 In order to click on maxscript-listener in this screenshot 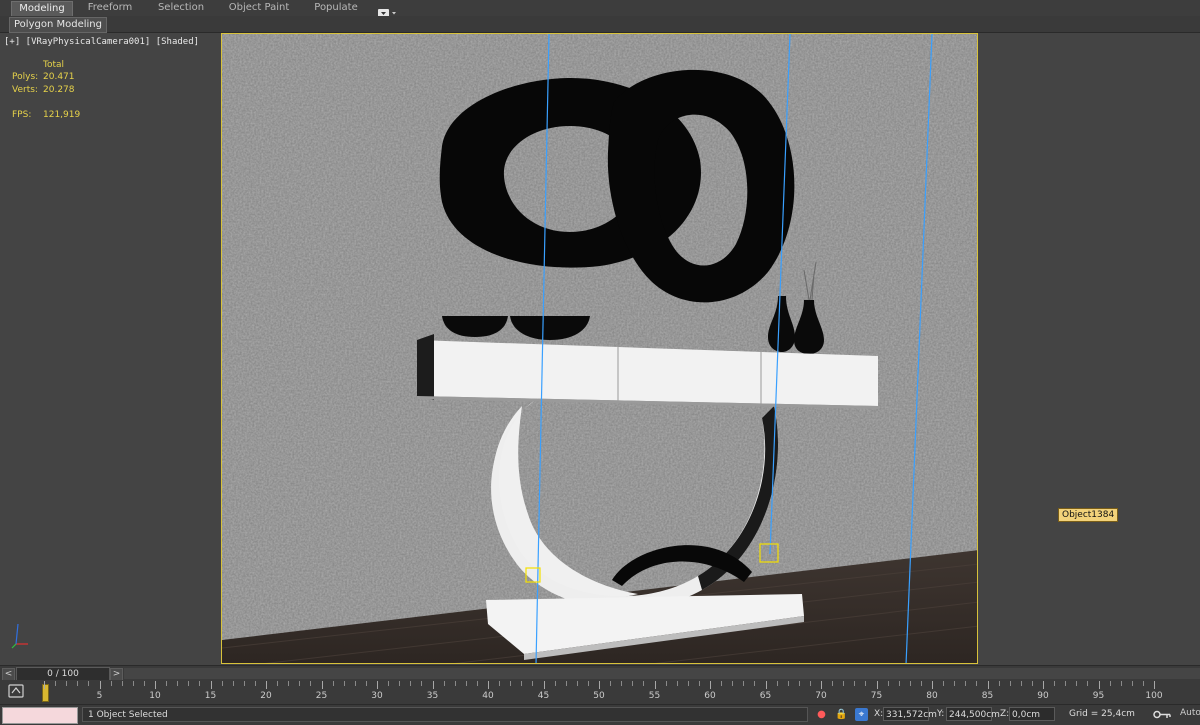, I will do `click(40, 715)`.